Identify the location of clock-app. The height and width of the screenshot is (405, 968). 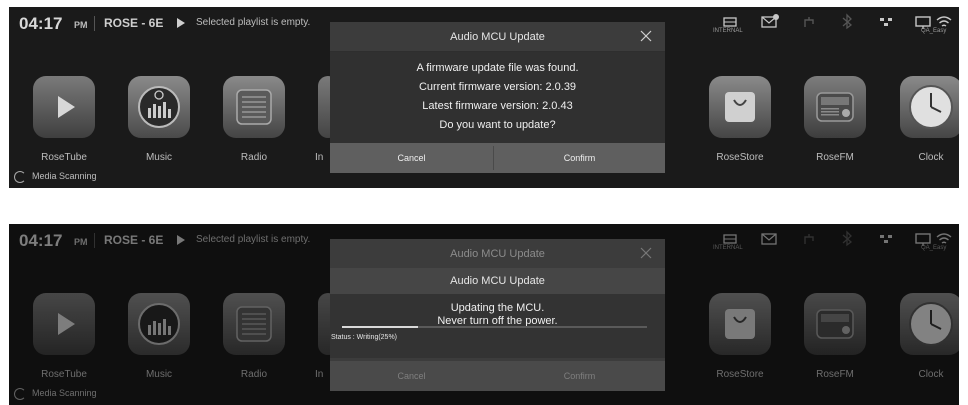
(929, 107).